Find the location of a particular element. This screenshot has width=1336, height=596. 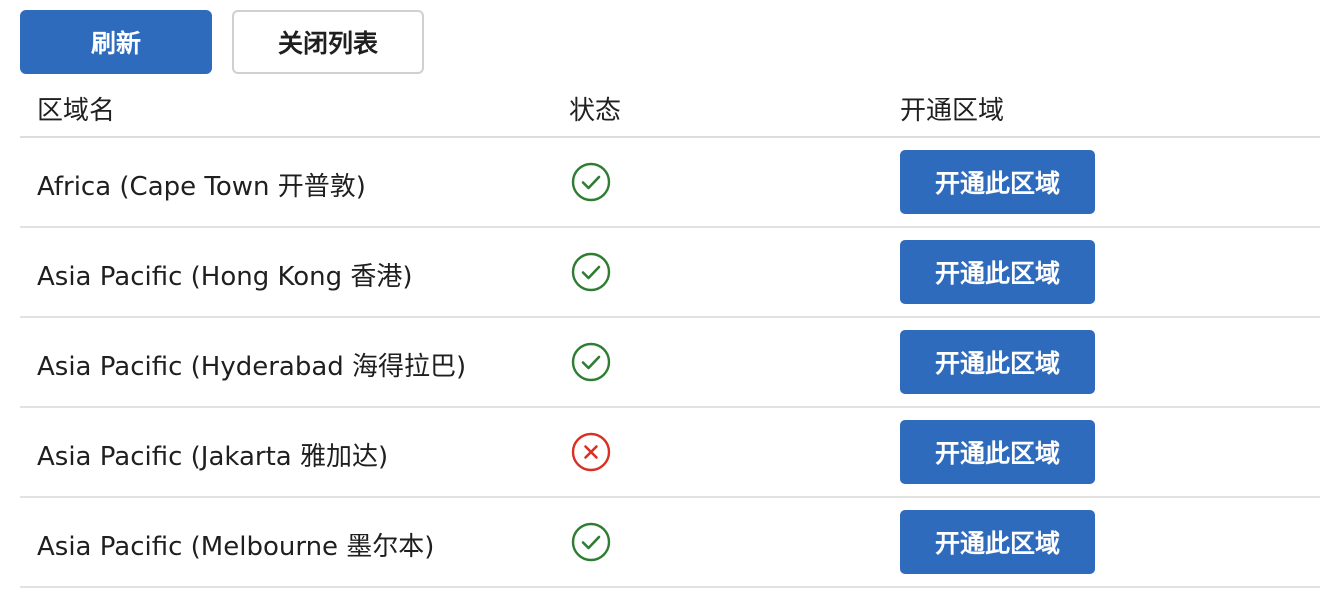

table-header: 区域名 状态 开通区域 is located at coordinates (670, 108).